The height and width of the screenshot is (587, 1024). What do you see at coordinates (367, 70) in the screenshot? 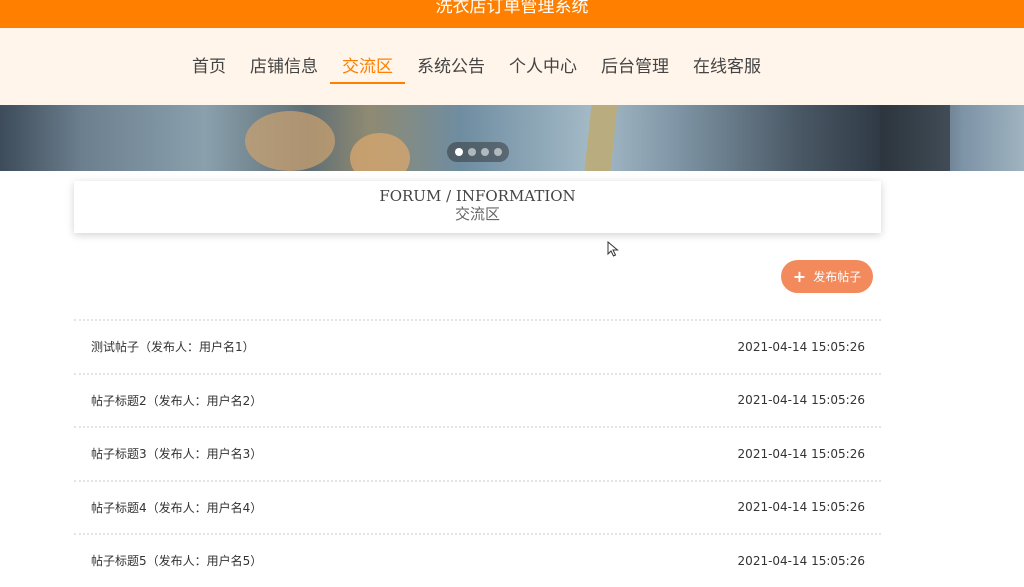
I see `nav-item-forum: 交流区` at bounding box center [367, 70].